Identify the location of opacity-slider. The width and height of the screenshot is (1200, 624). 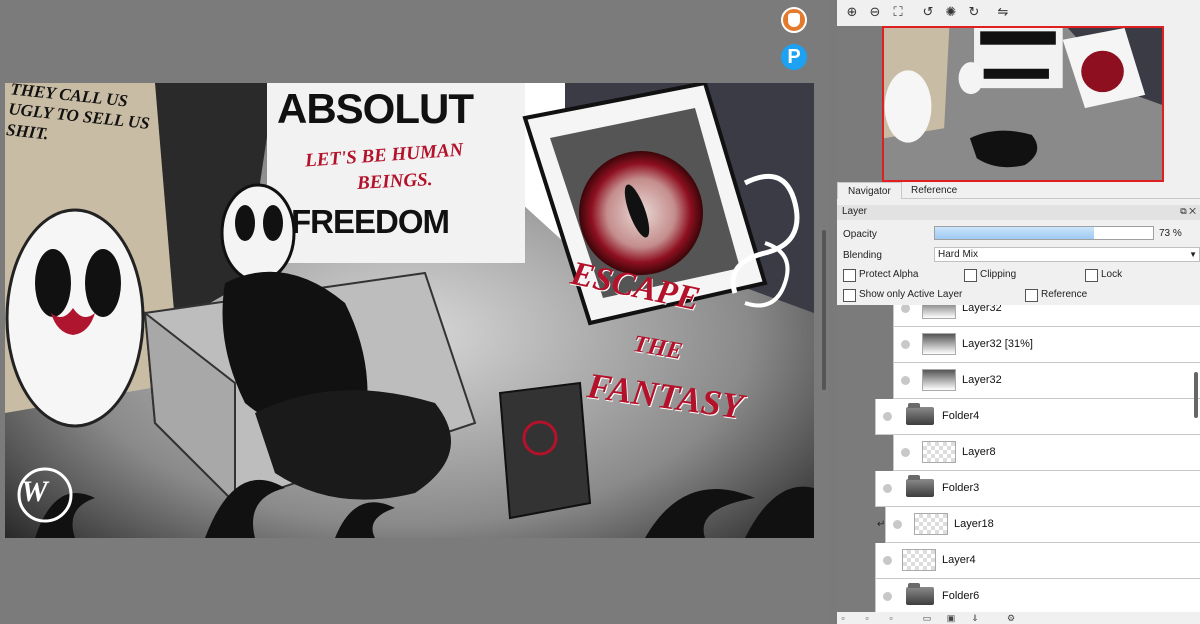
(1044, 233).